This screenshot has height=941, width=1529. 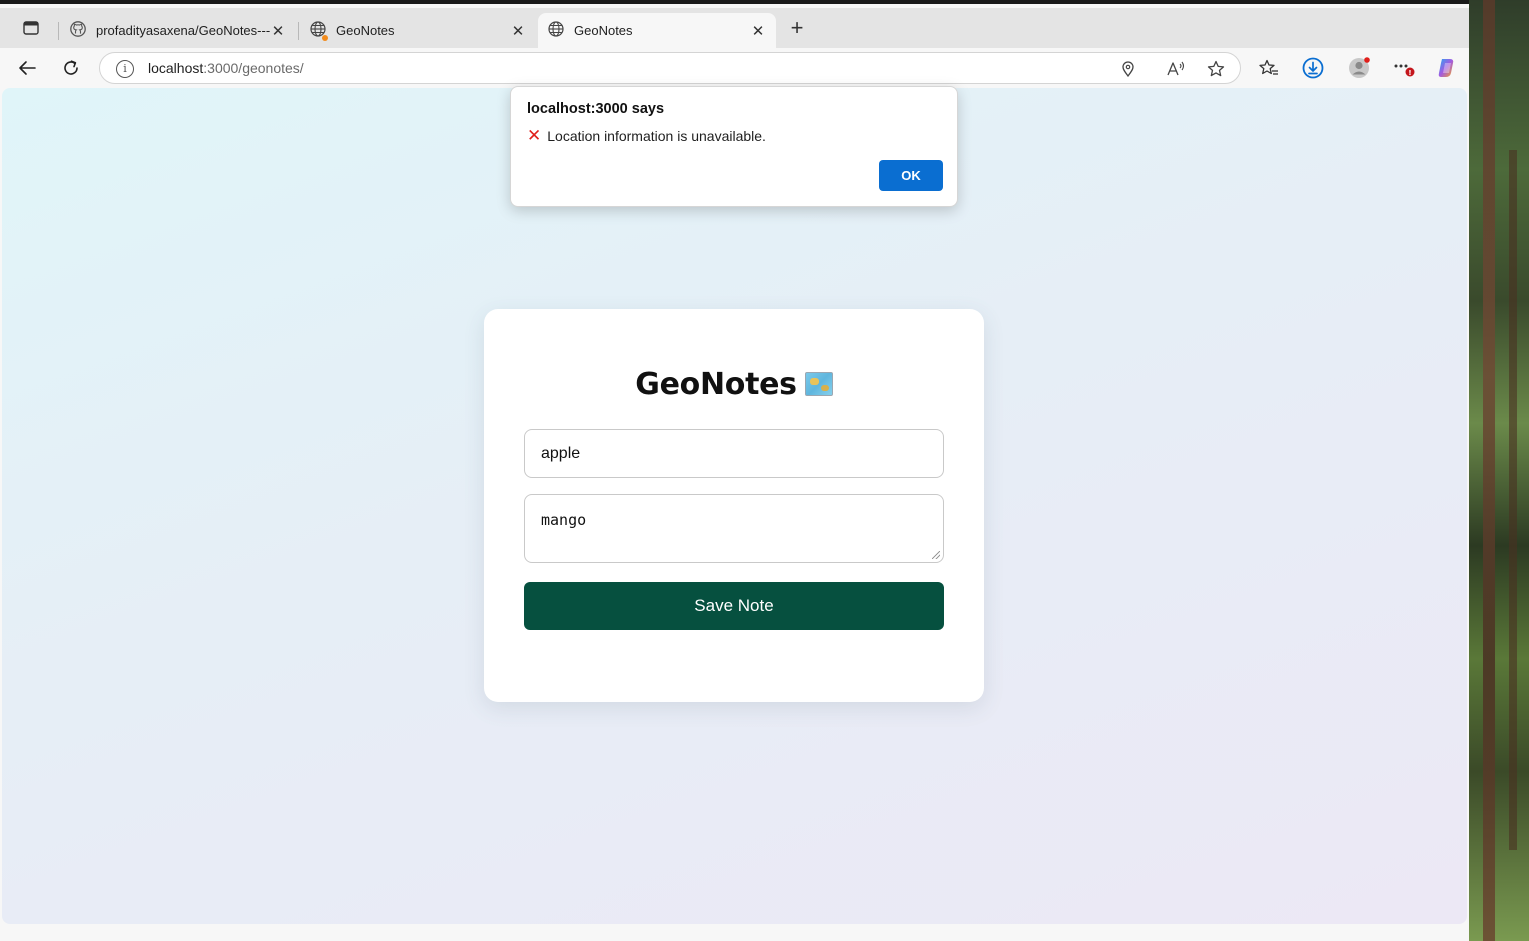 What do you see at coordinates (936, 555) in the screenshot?
I see `resize-handle-icon` at bounding box center [936, 555].